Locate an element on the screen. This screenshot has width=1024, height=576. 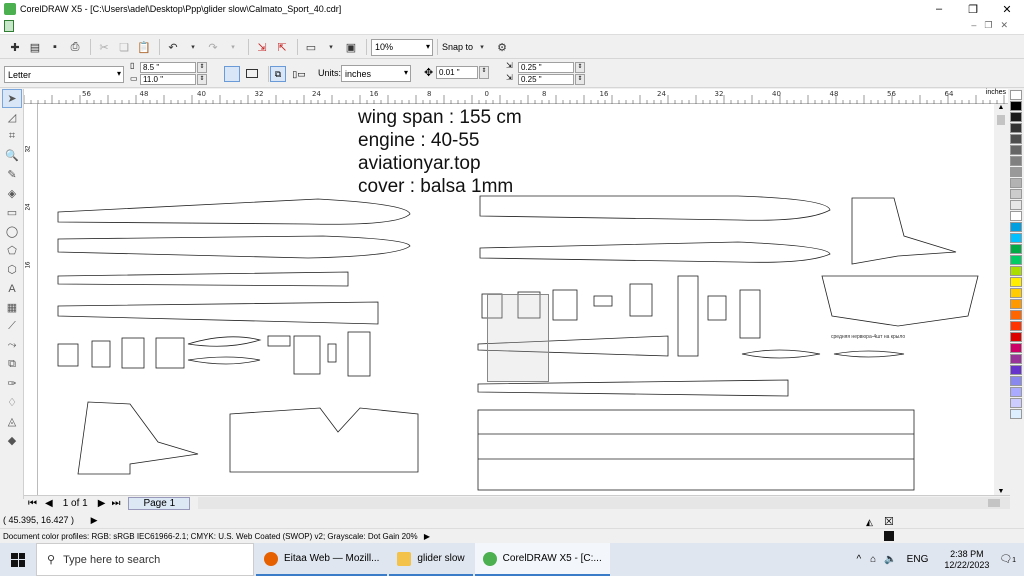
first-page-icon: ⏮ is located at coordinates (32, 503).